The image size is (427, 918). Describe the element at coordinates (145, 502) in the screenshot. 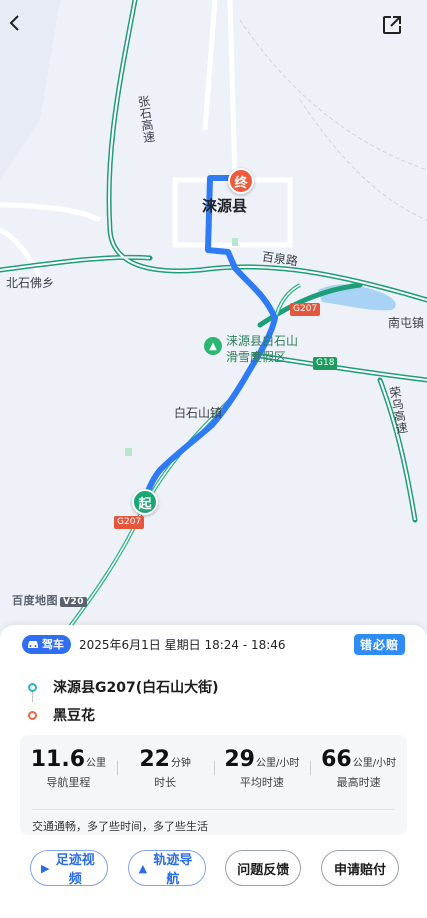

I see `start-pin: 起` at that location.